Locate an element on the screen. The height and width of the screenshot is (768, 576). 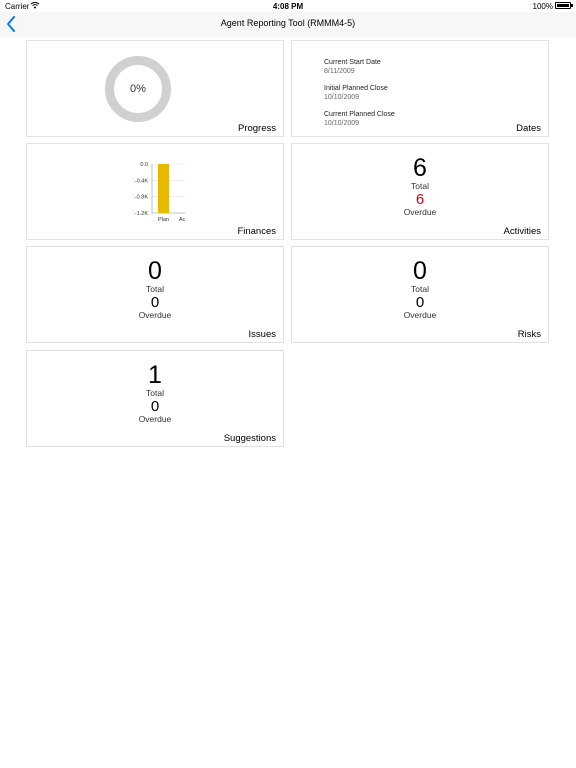
activities-total: 6 is located at coordinates (420, 168).